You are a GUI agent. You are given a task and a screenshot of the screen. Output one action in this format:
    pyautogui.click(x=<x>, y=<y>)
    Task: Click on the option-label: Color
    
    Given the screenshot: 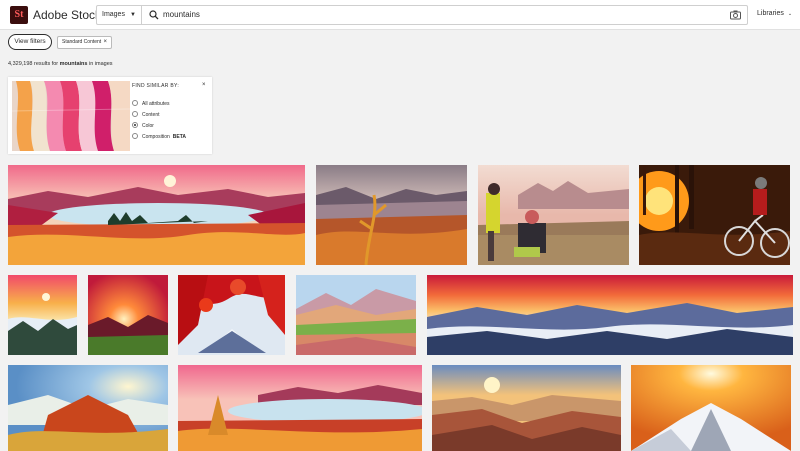 What is the action you would take?
    pyautogui.click(x=148, y=126)
    